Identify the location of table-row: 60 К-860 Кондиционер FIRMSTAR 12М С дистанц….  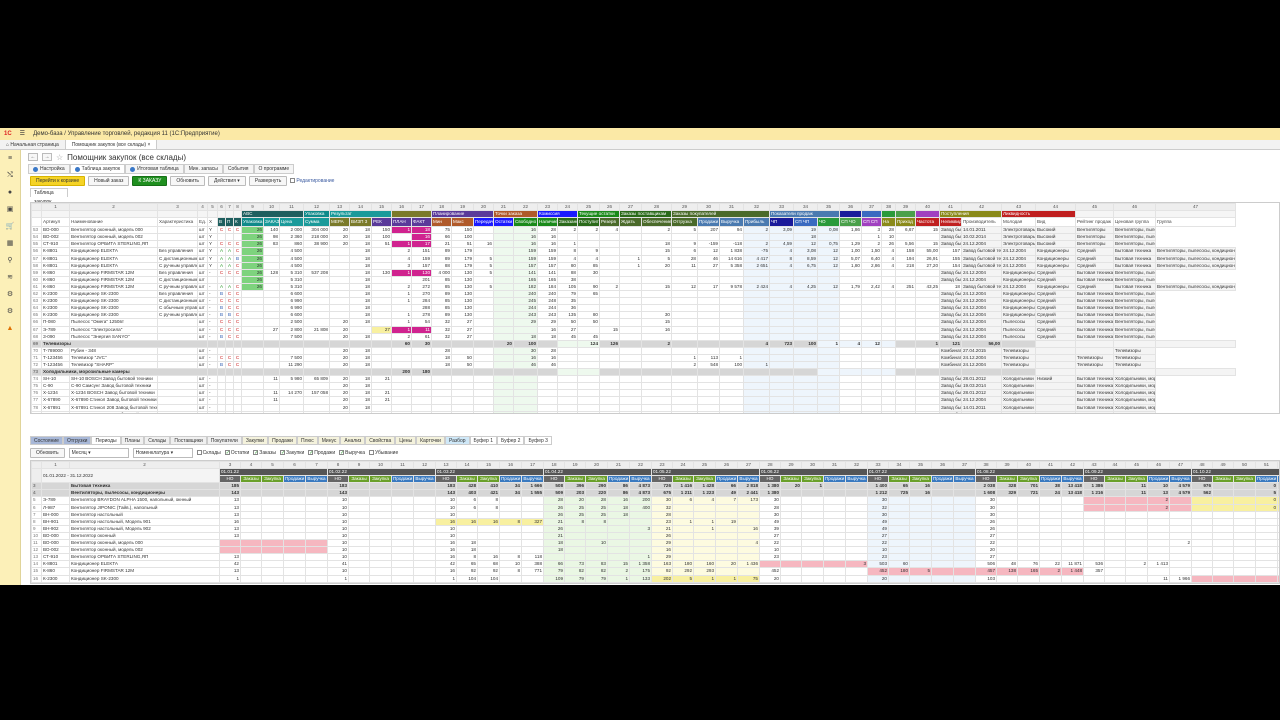
(633, 279).